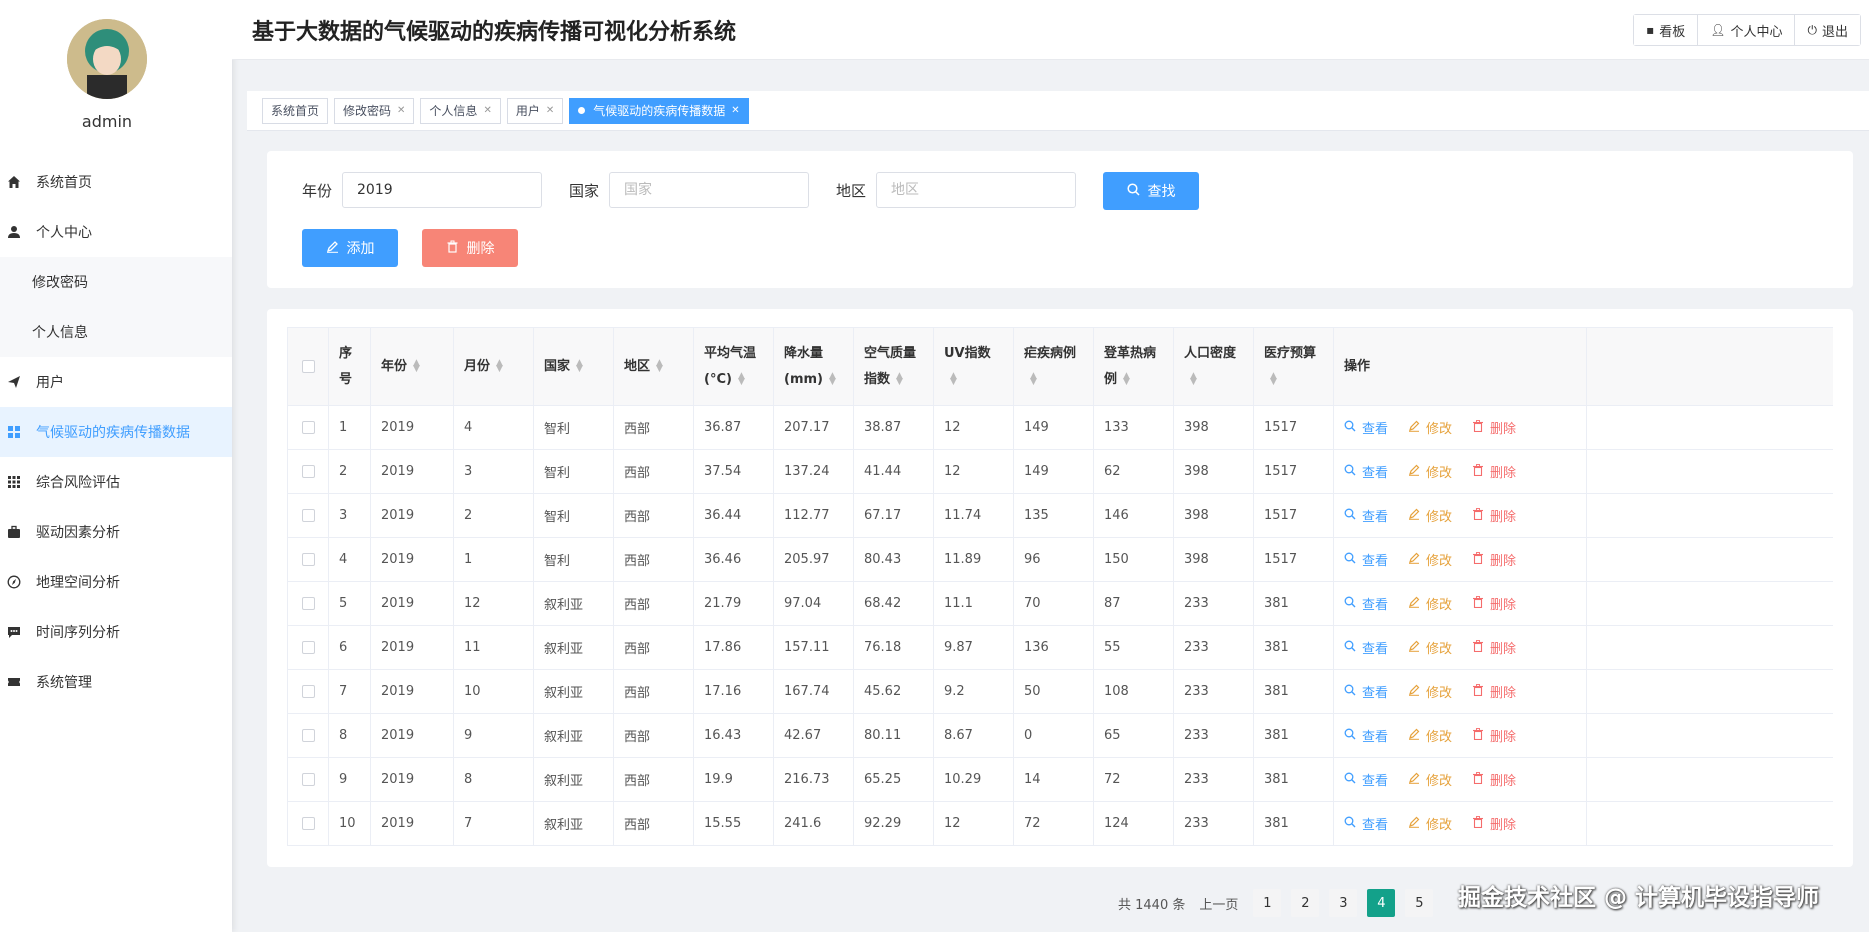 Image resolution: width=1869 pixels, height=932 pixels. Describe the element at coordinates (1294, 366) in the screenshot. I see `column-header: 医疗预算 ▲ ▼` at that location.